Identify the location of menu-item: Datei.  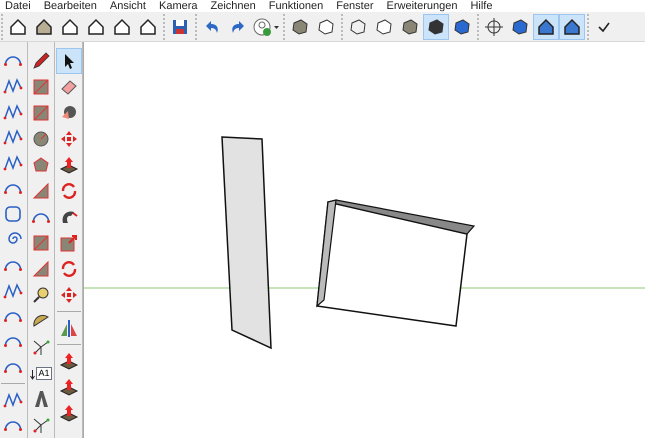
(18, 6).